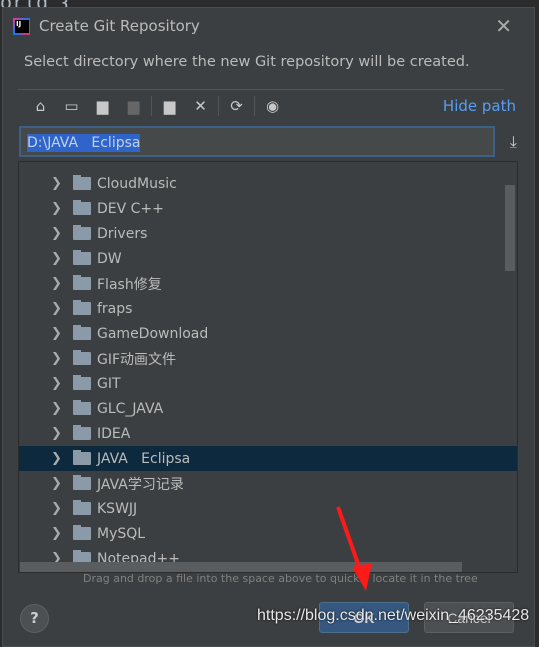 This screenshot has width=539, height=647. I want to click on tree-item: ❯ GLC_JAVA, so click(268, 408).